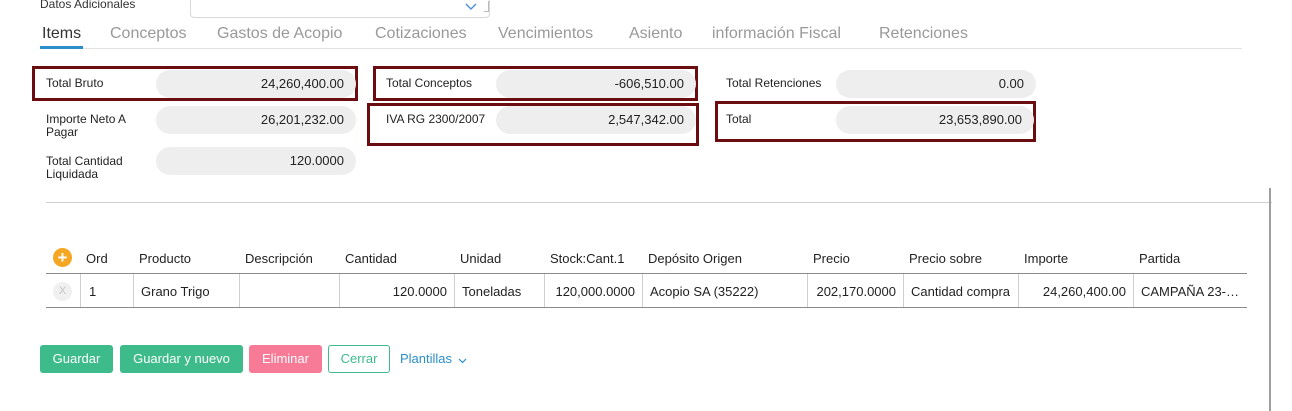  What do you see at coordinates (587, 258) in the screenshot?
I see `column-header-stock: Stock:Cant.1` at bounding box center [587, 258].